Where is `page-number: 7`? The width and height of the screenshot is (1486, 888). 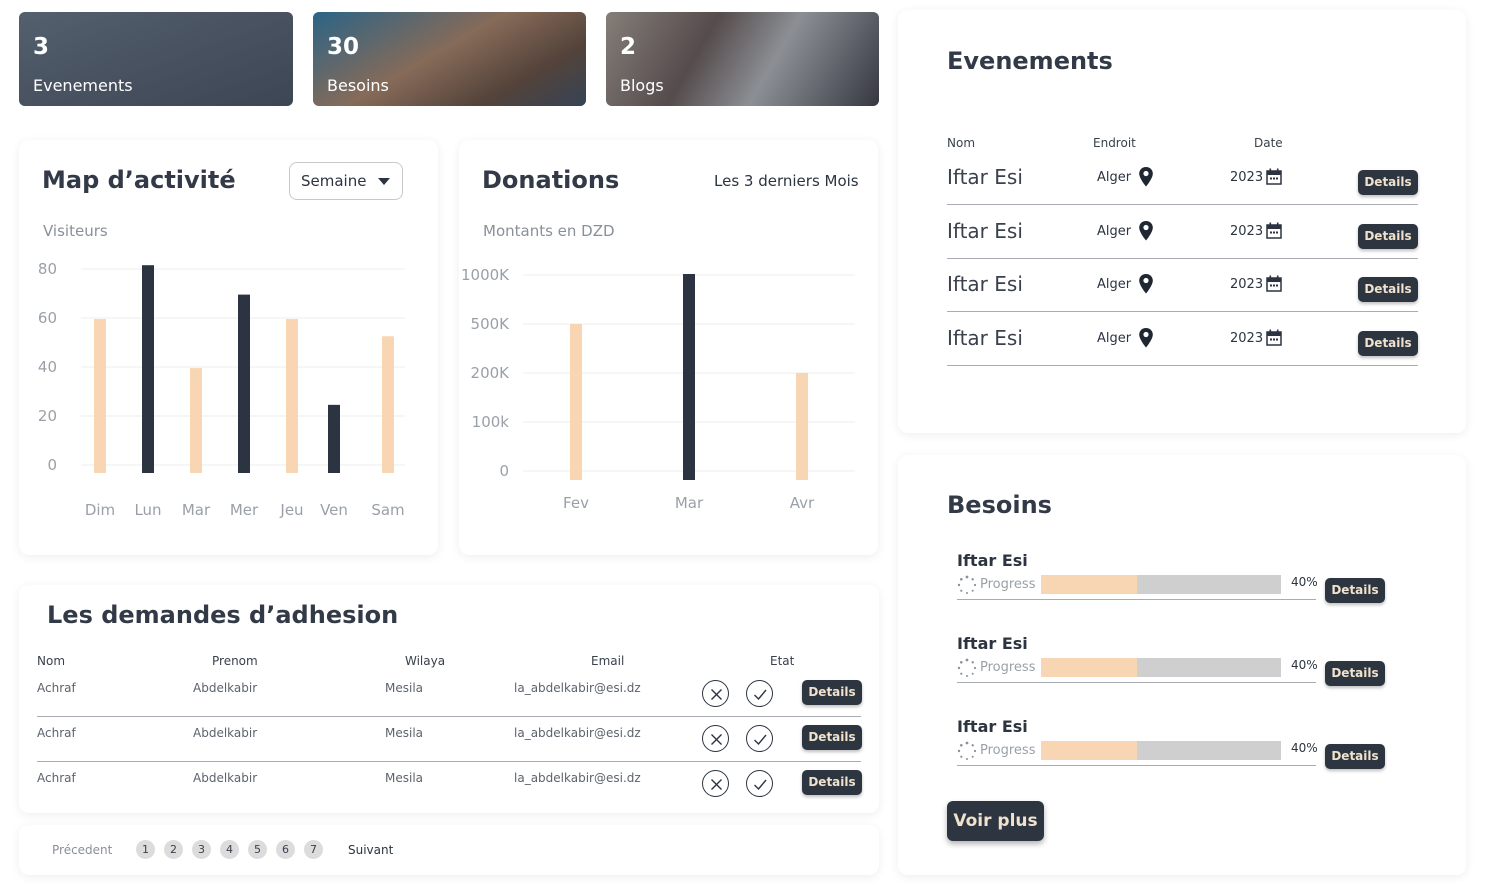
page-number: 7 is located at coordinates (313, 849).